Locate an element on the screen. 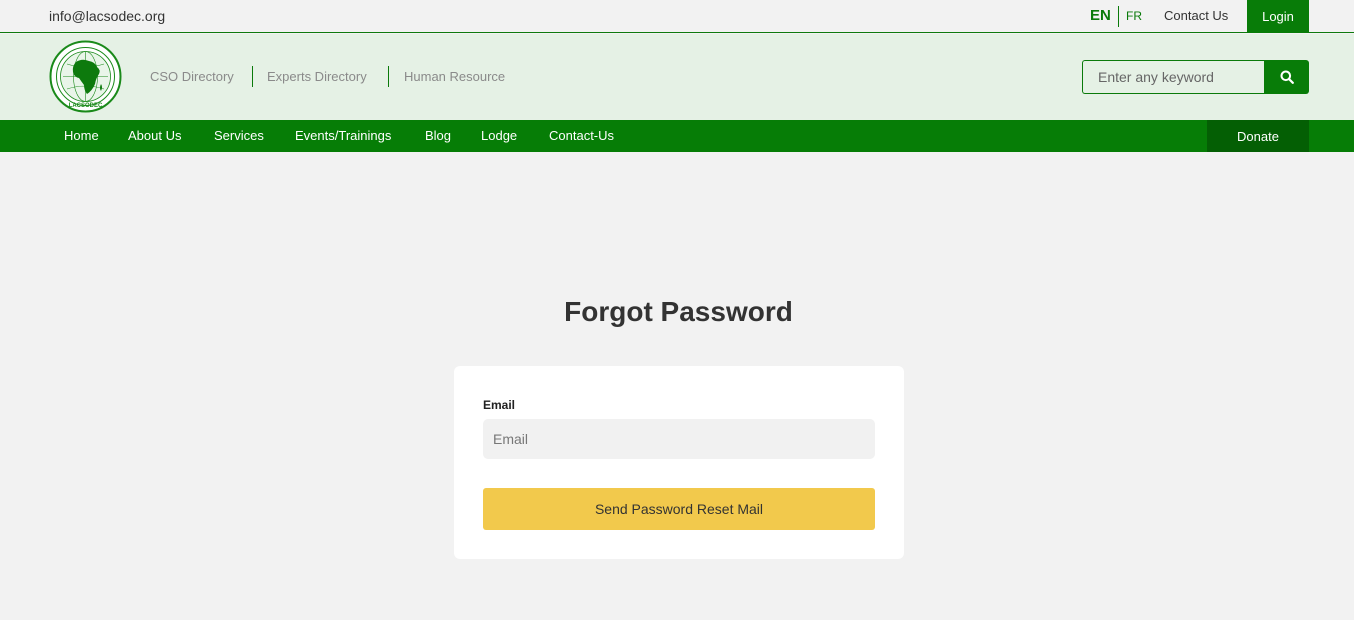  search-box is located at coordinates (1173, 77).